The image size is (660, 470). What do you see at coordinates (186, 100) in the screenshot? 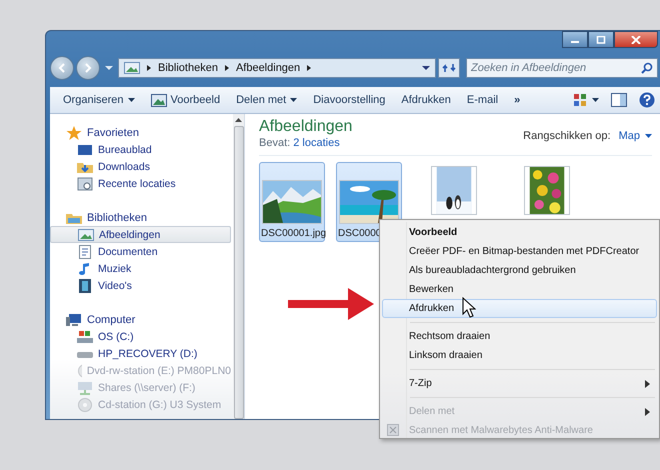
I see `toolbar-button: Voorbeeld` at bounding box center [186, 100].